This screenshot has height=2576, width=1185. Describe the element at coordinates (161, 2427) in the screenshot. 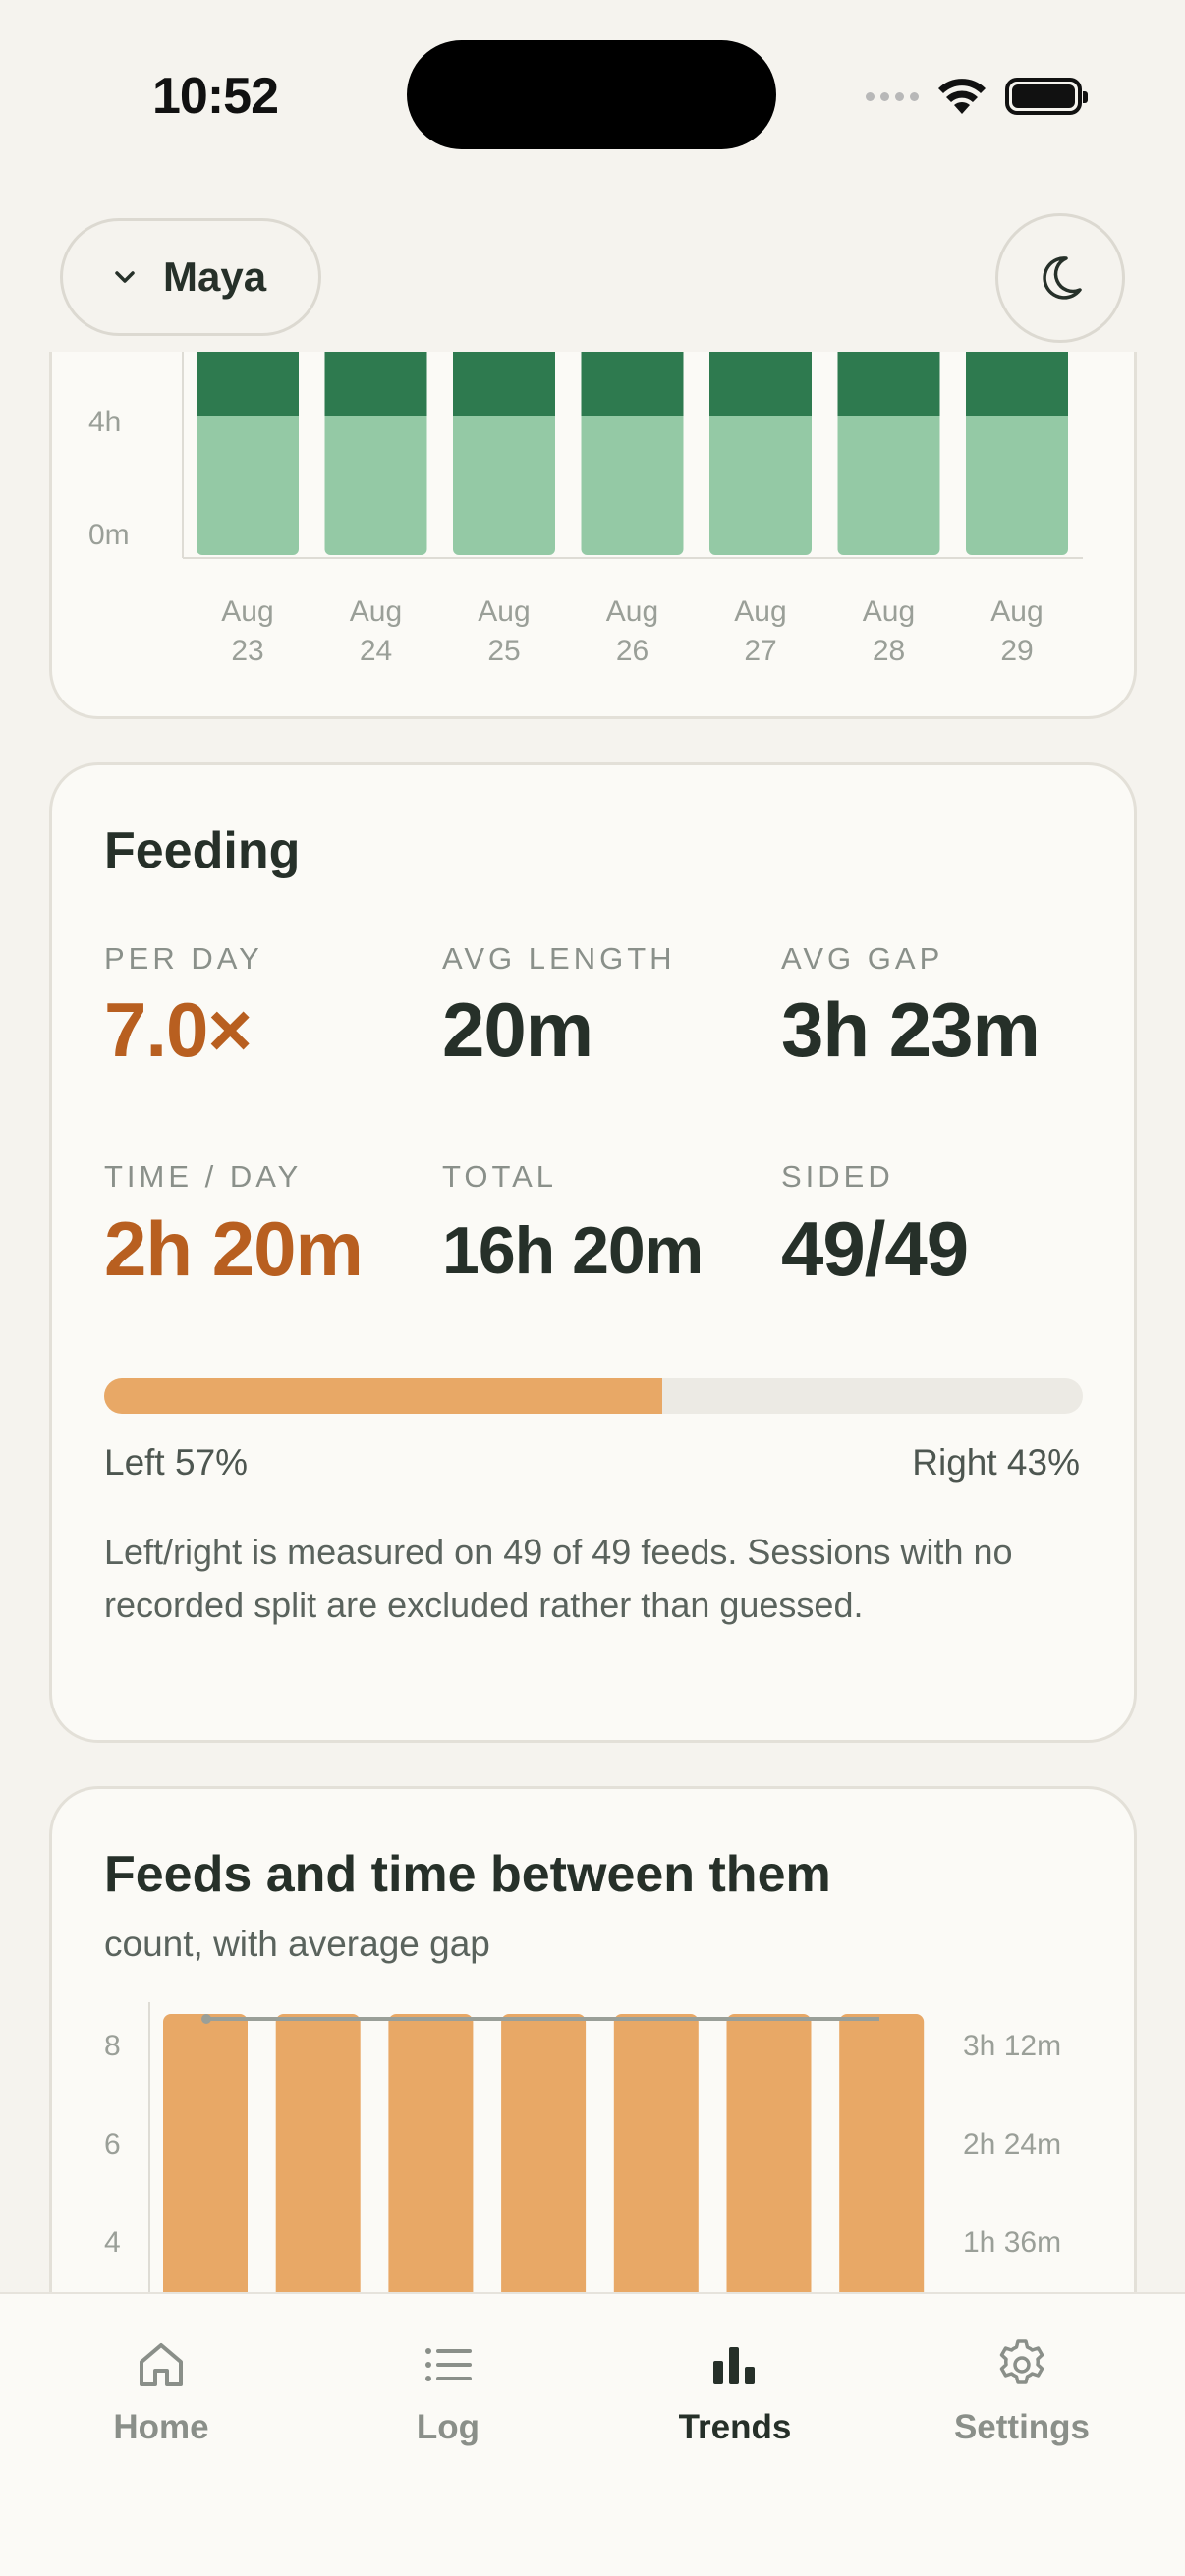

I see `tab-home-label: Home` at that location.